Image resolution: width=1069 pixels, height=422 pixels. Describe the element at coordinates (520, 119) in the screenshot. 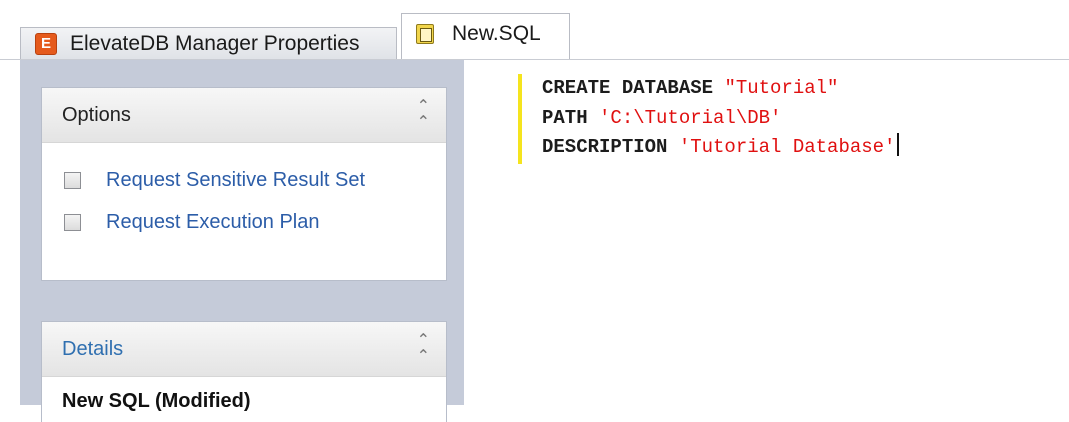

I see `modified-lines-marker` at that location.